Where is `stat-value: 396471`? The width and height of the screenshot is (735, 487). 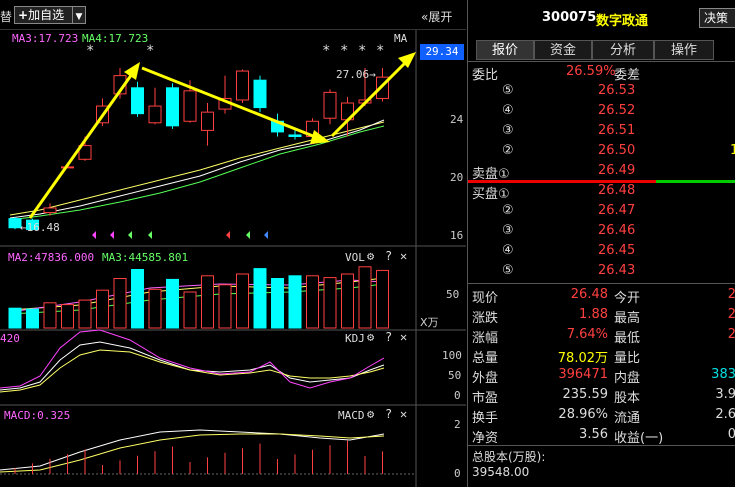 stat-value: 396471 is located at coordinates (583, 374).